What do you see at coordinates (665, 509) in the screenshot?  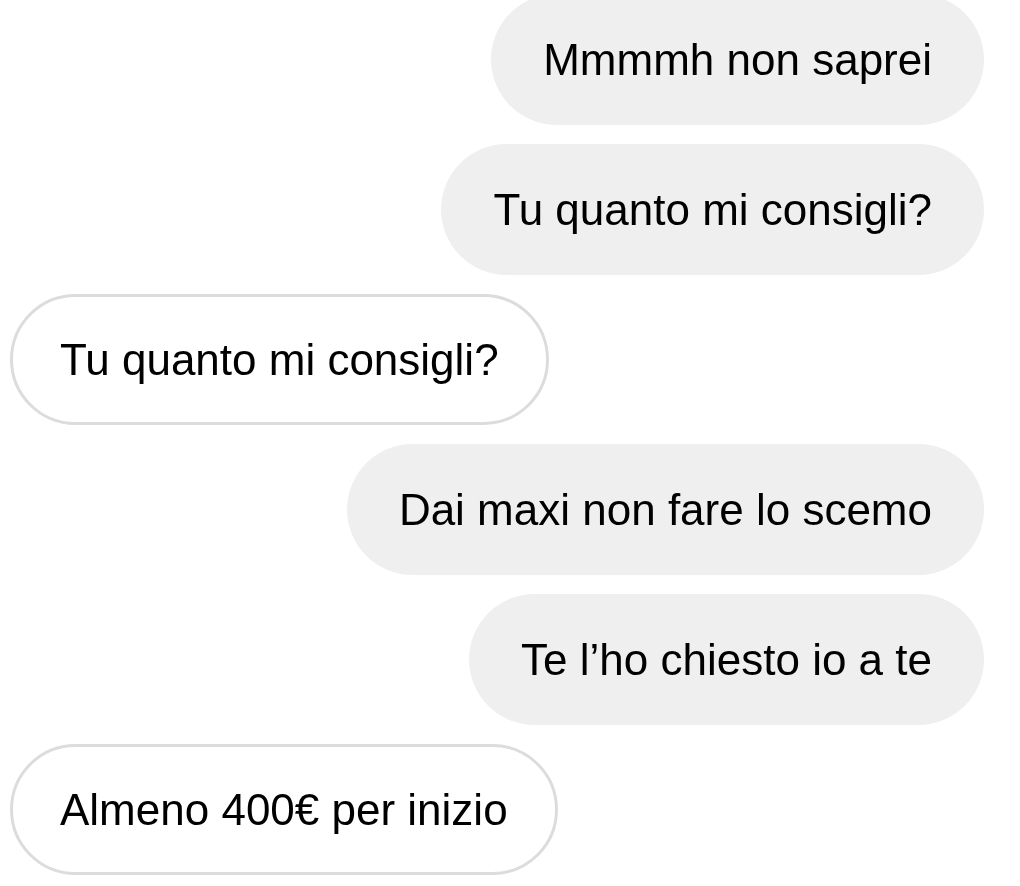 I see `message-bubble: Dai maxi non fare lo scemo` at bounding box center [665, 509].